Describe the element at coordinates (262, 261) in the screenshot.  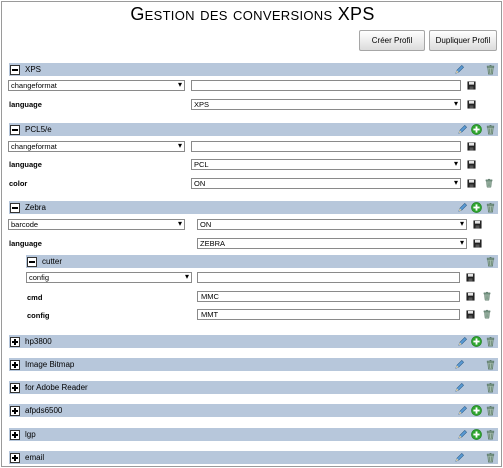
I see `subsection-header-cutter: cutter` at that location.